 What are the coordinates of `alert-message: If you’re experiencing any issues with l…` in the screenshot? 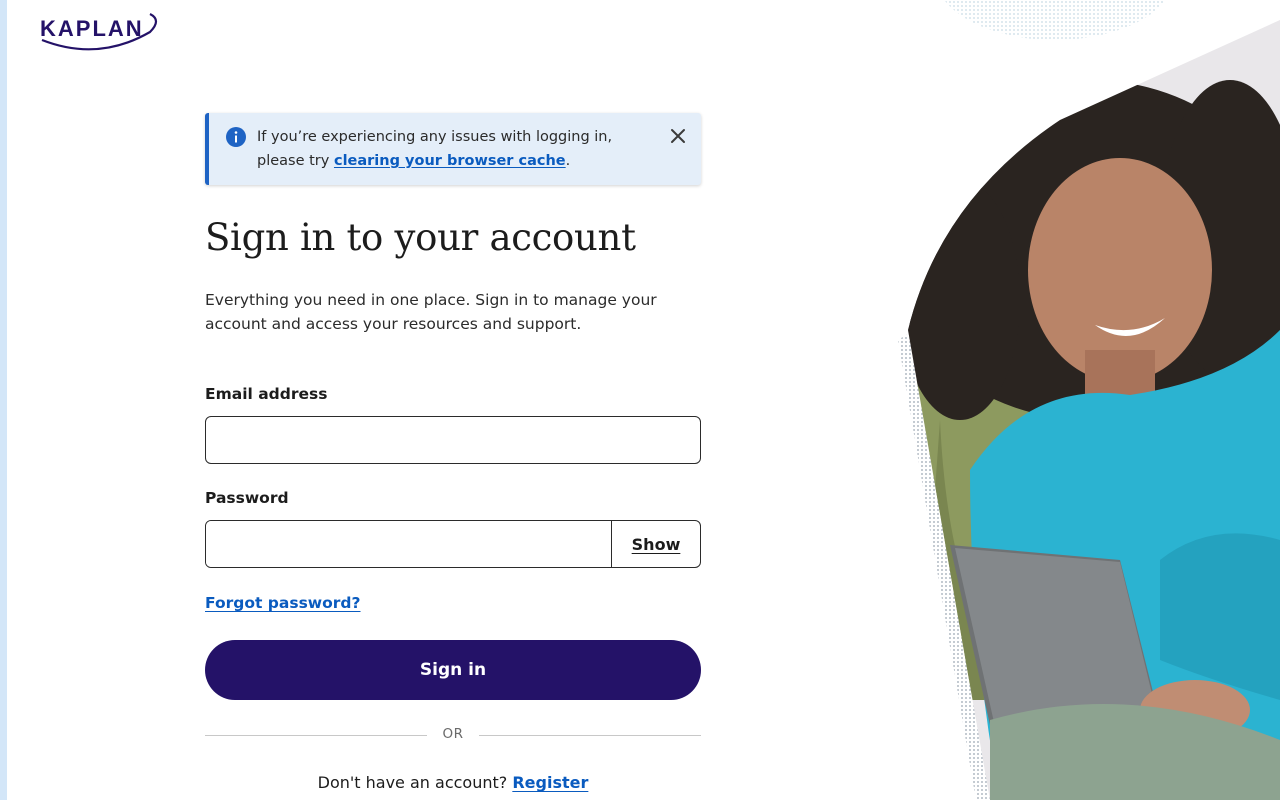 It's located at (457, 149).